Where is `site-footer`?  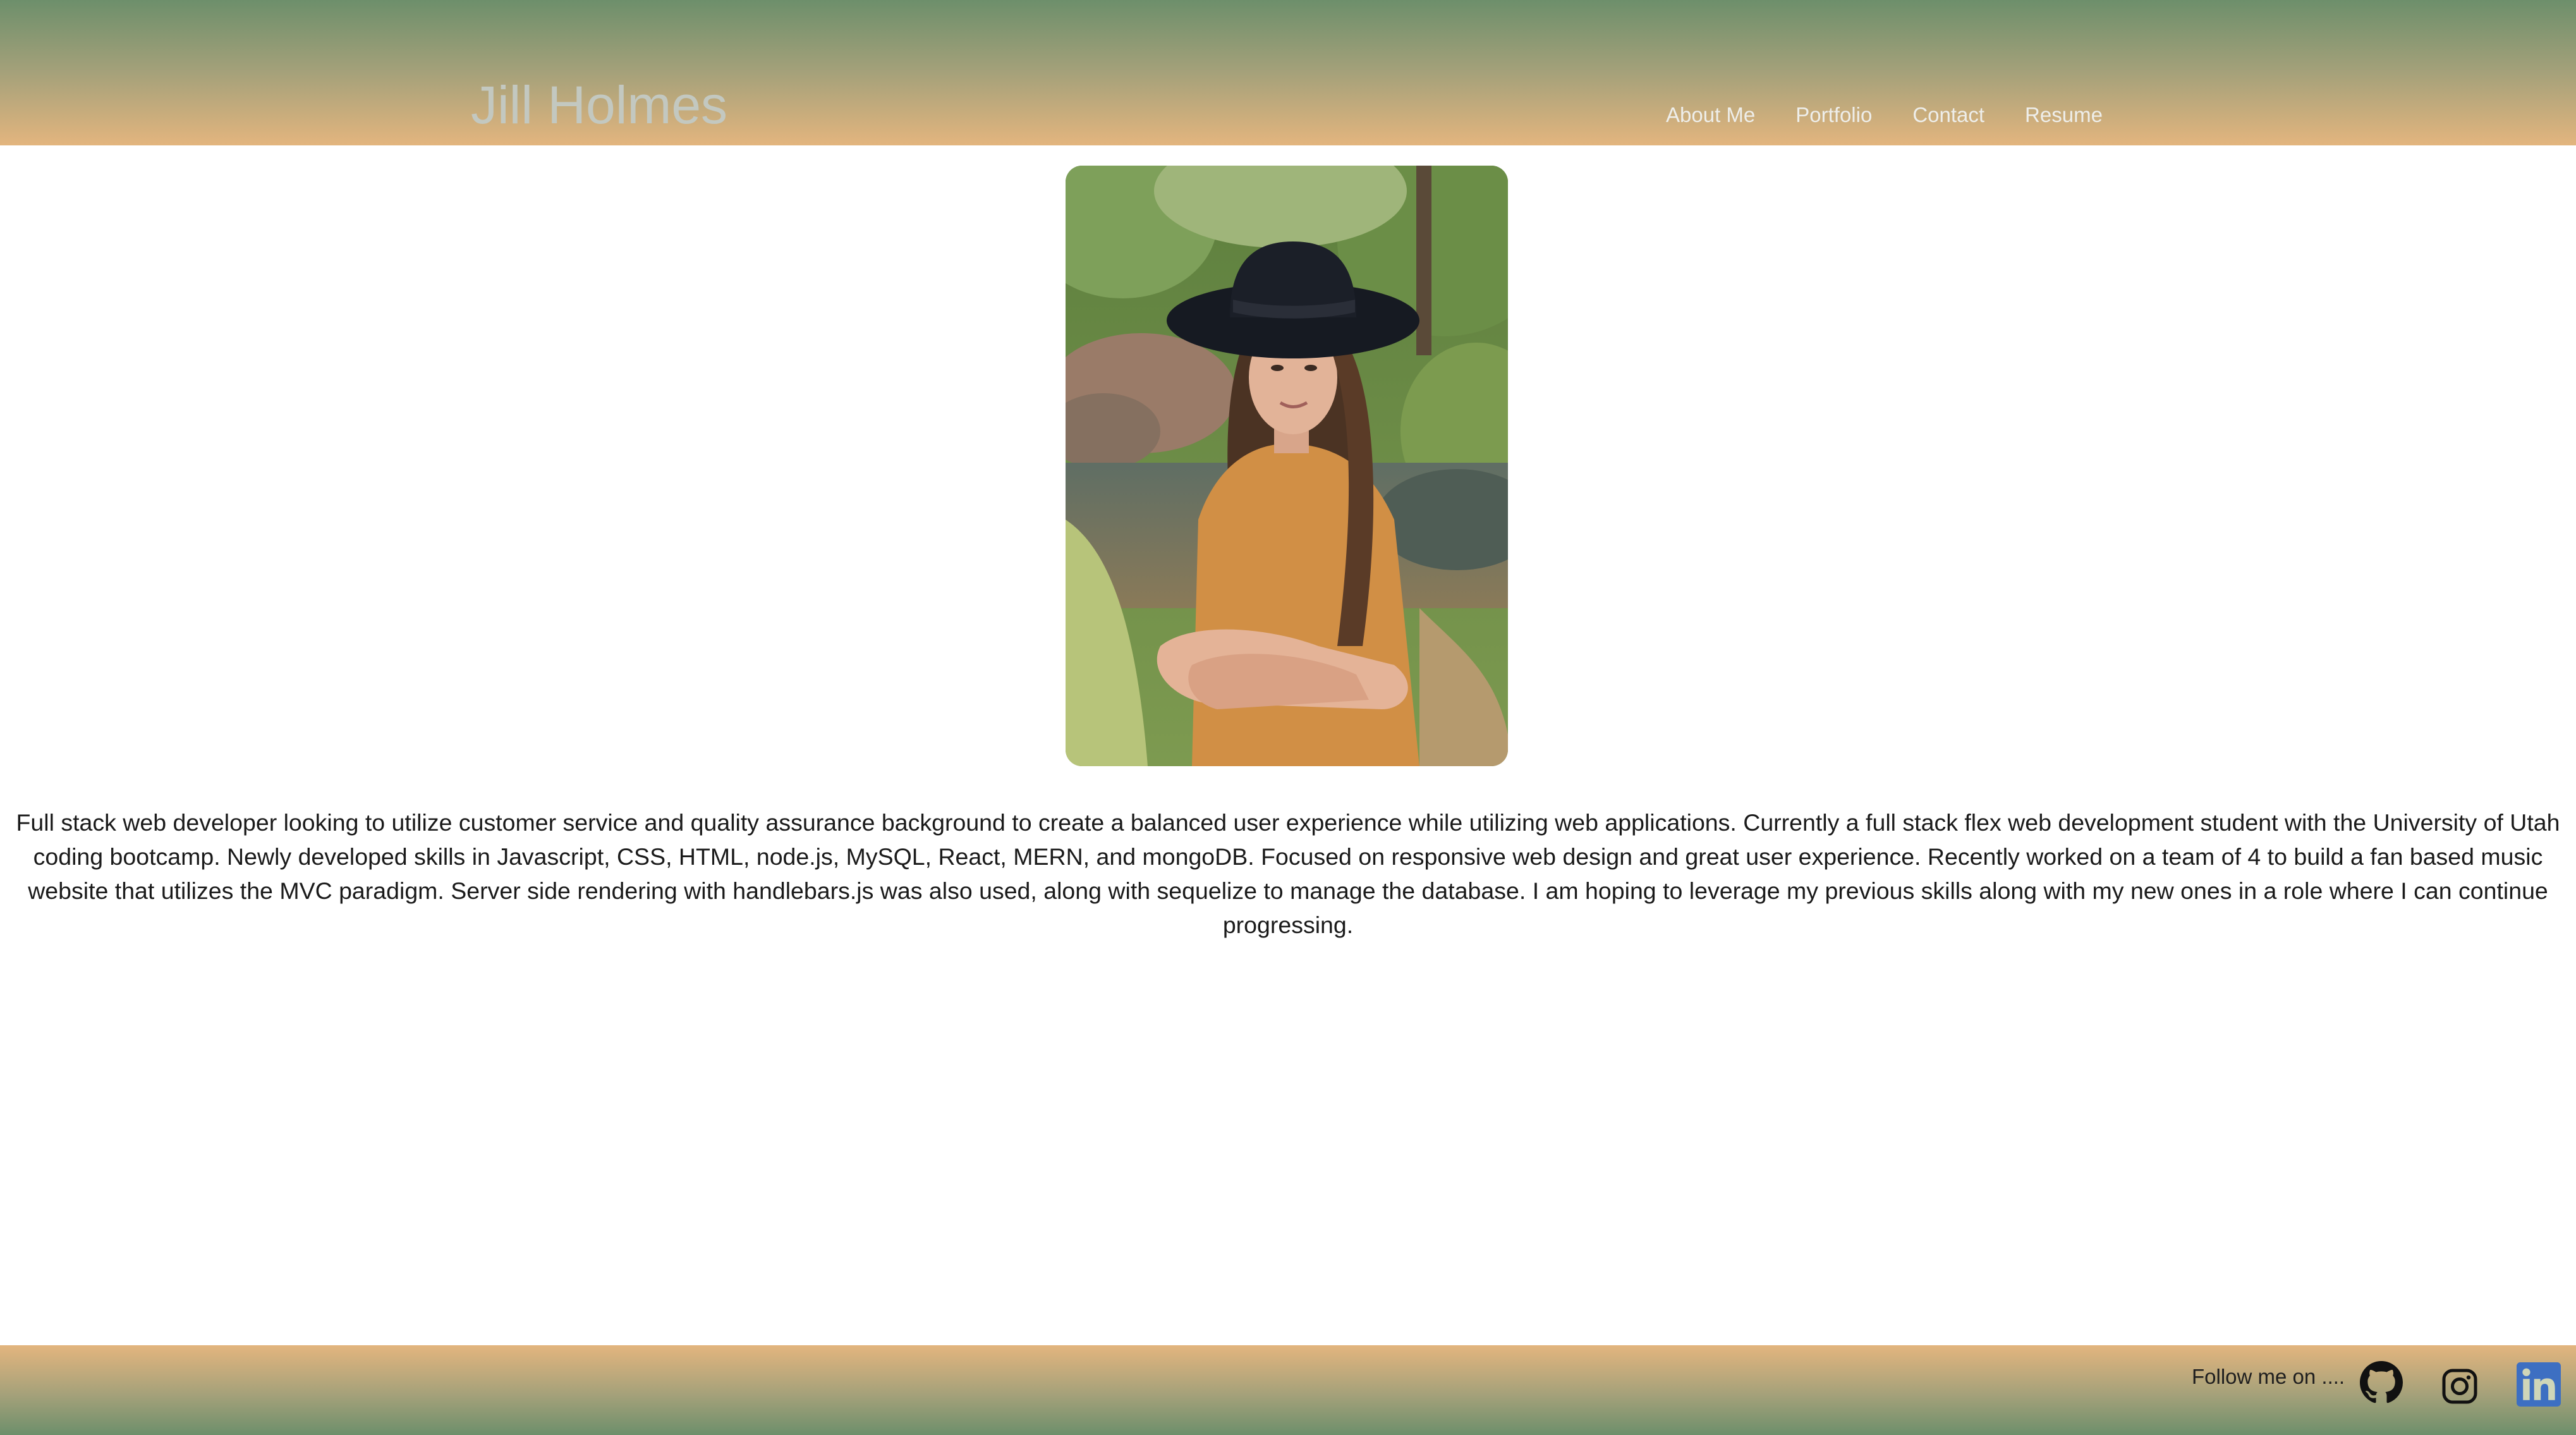
site-footer is located at coordinates (1288, 1390).